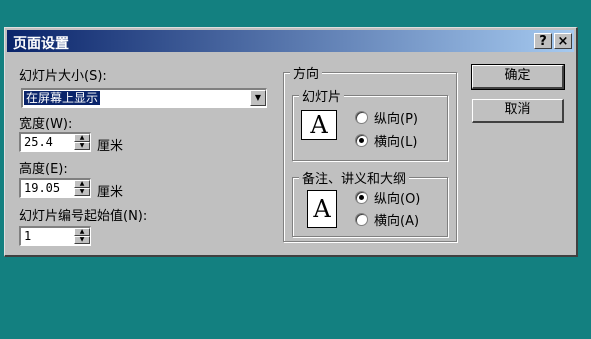 The image size is (591, 339). I want to click on width-value: 25.4, so click(38, 142).